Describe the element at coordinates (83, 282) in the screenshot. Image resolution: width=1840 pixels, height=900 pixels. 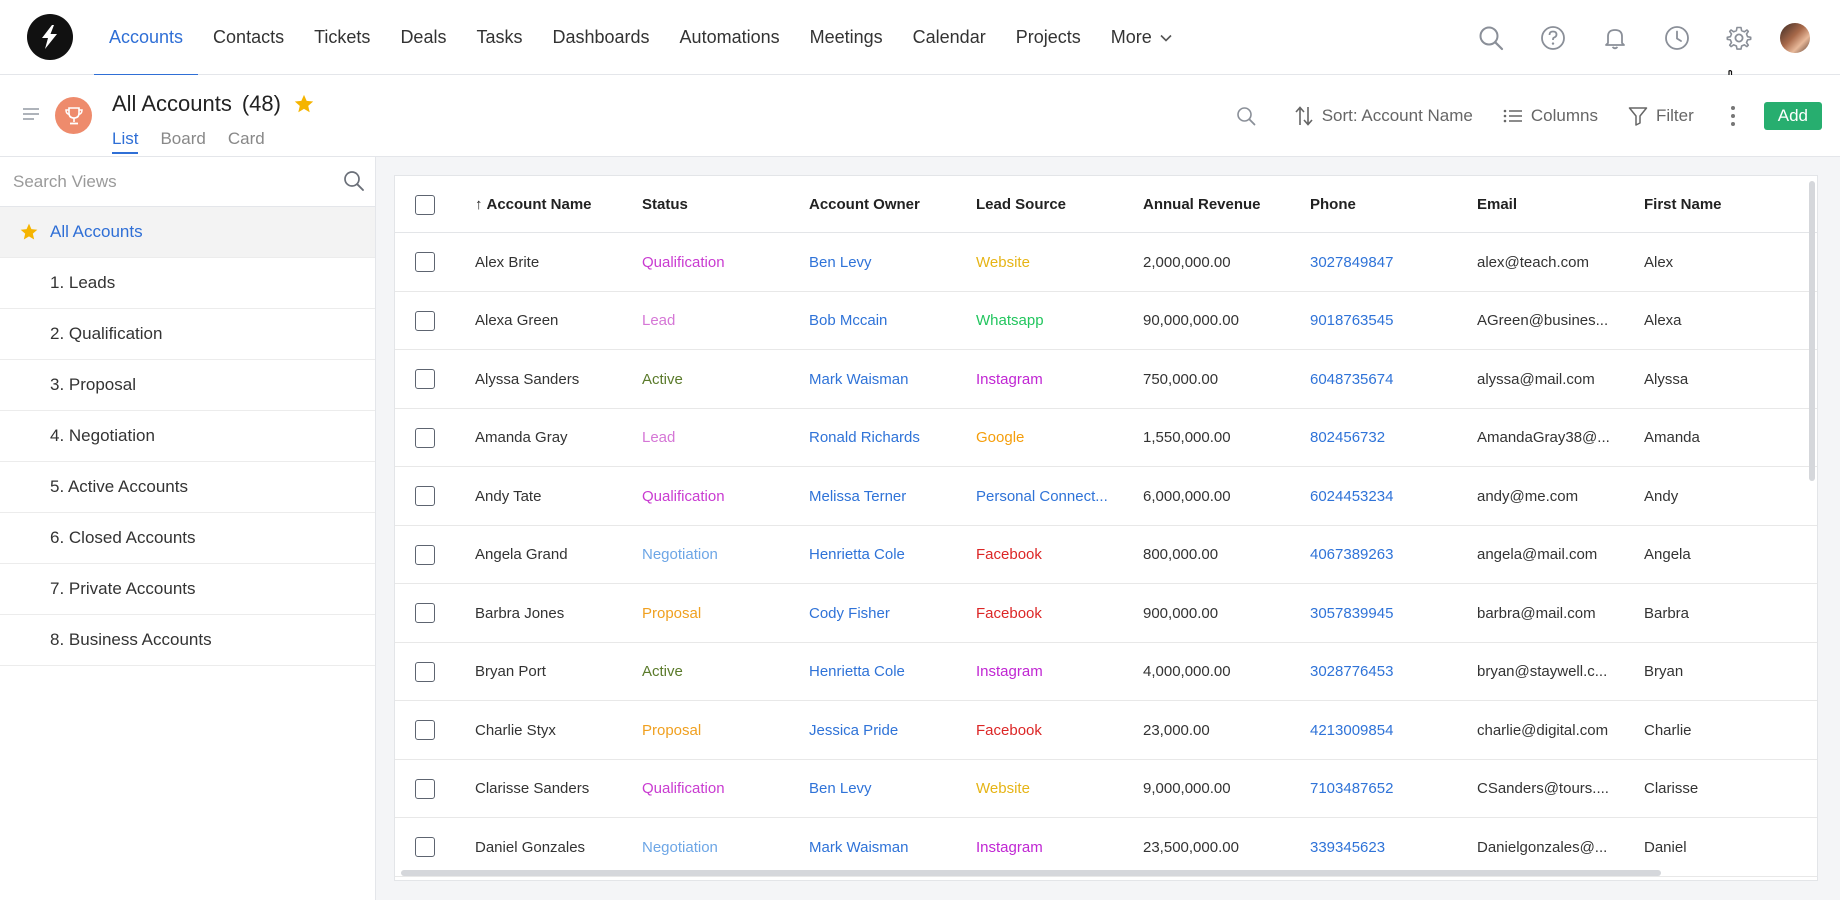
I see `view-item-label: 1. Leads` at that location.